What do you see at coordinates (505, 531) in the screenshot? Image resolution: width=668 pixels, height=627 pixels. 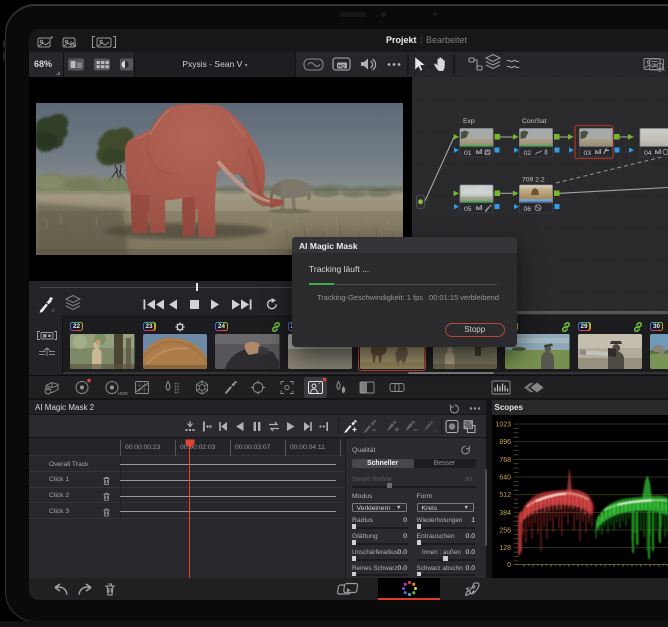 I see `svg-text: 256` at bounding box center [505, 531].